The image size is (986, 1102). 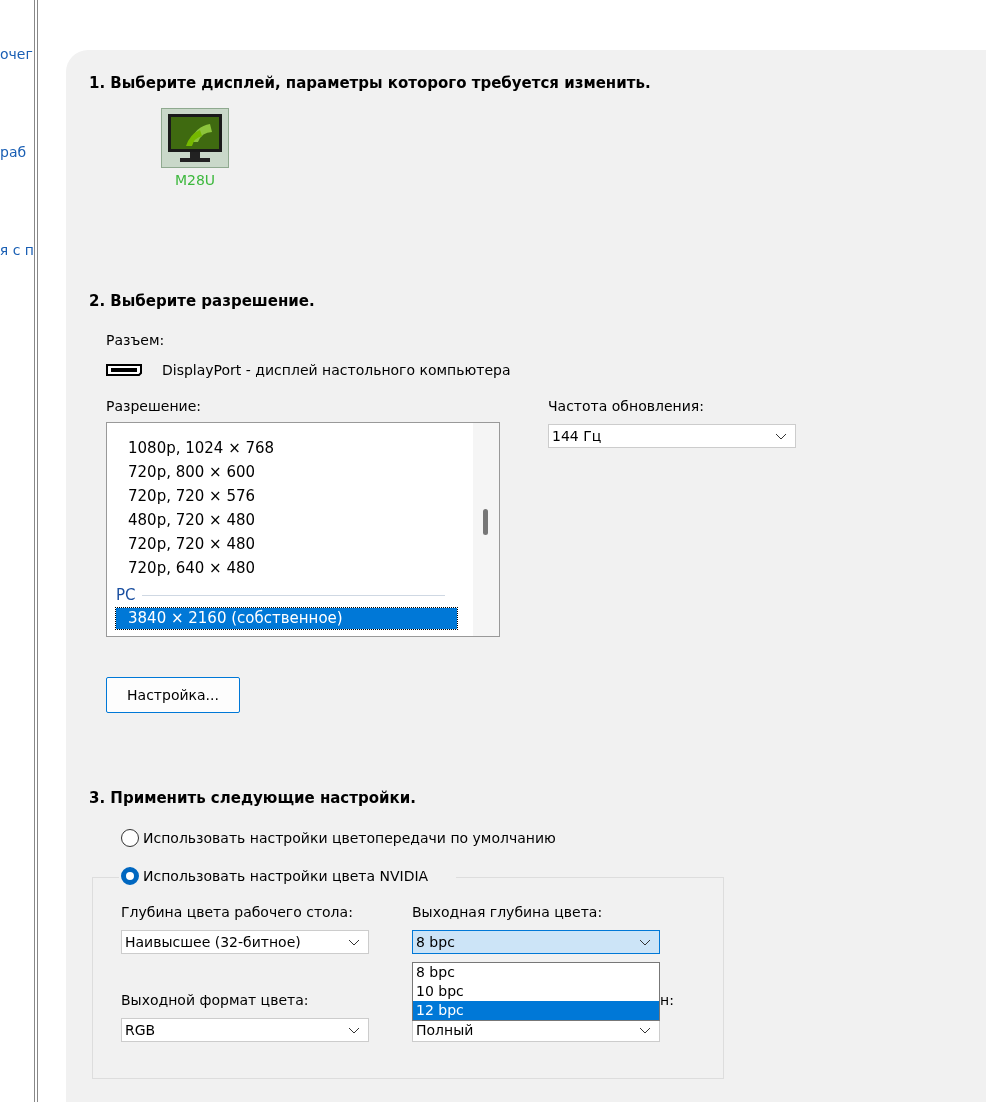 What do you see at coordinates (245, 942) in the screenshot?
I see `dropdown: Наивысшее (32-битное)` at bounding box center [245, 942].